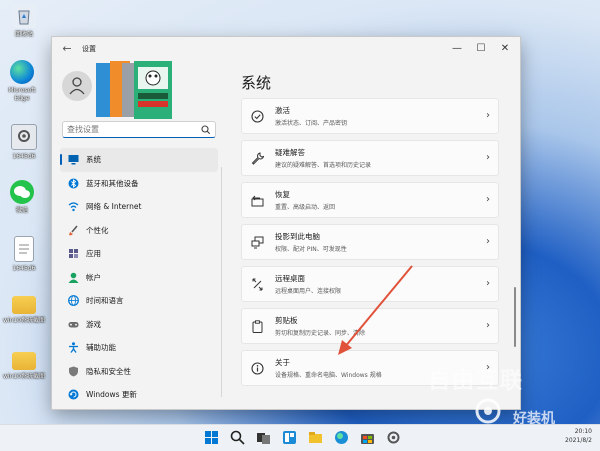 The height and width of the screenshot is (451, 600). Describe the element at coordinates (139, 372) in the screenshot. I see `sidebar-item-privacy: 隐私和安全性` at that location.